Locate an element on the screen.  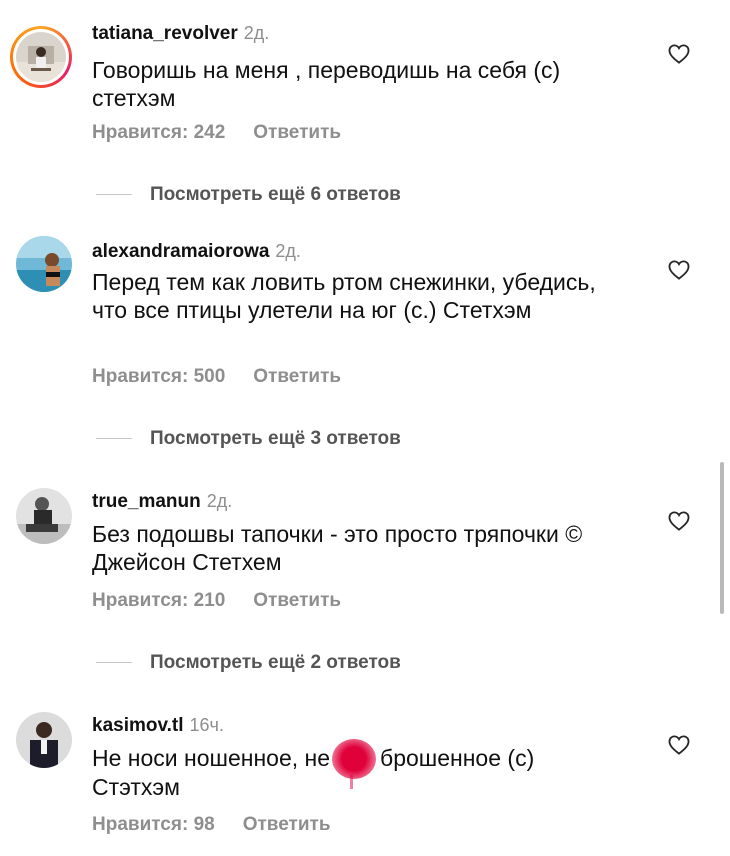
view-more-replies: Посмотреть ещё 6 ответов is located at coordinates (246, 195).